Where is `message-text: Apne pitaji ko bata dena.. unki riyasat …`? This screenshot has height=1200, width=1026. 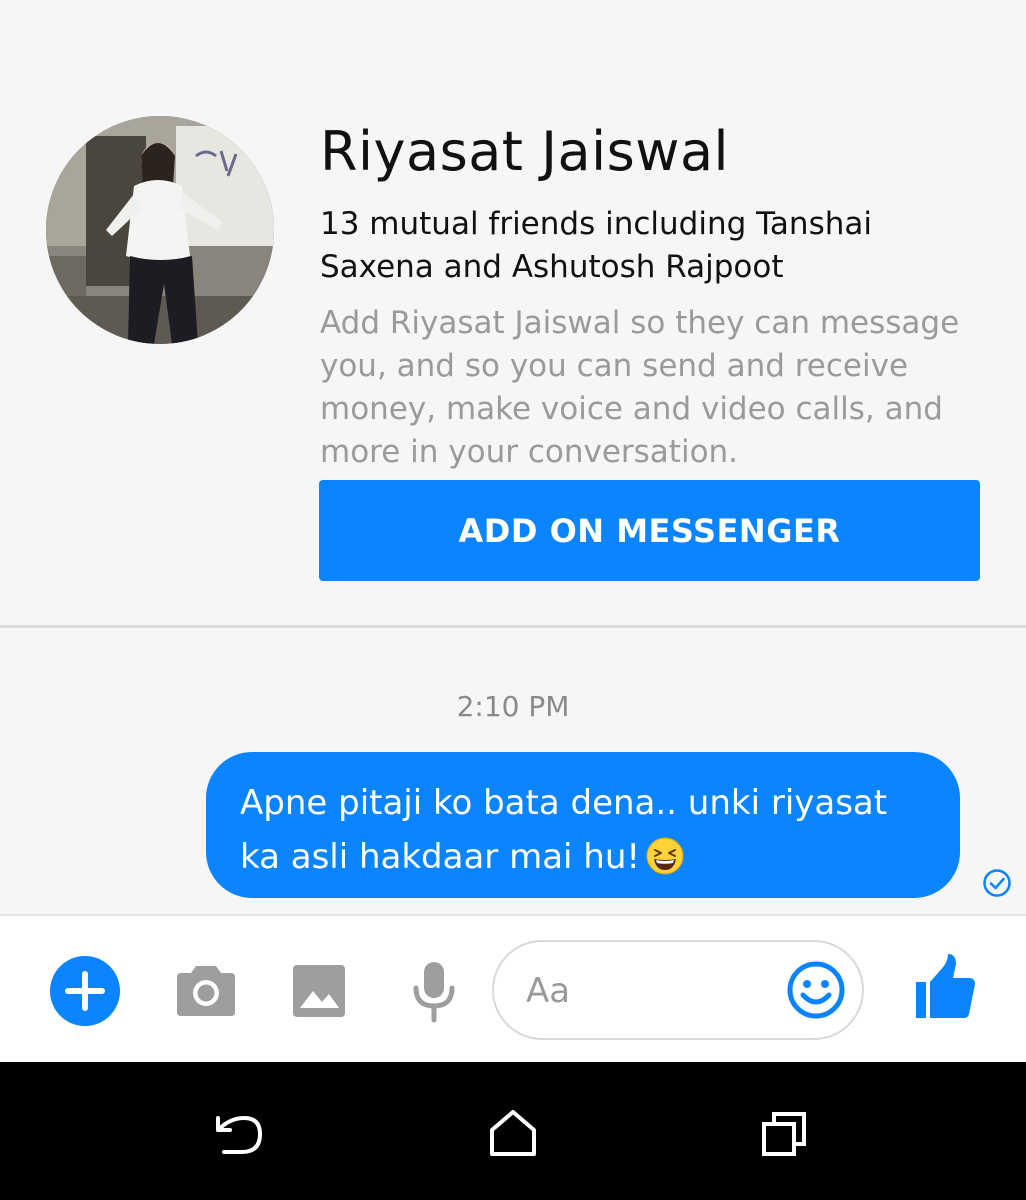
message-text: Apne pitaji ko bata dena.. unki riyasat … is located at coordinates (564, 830).